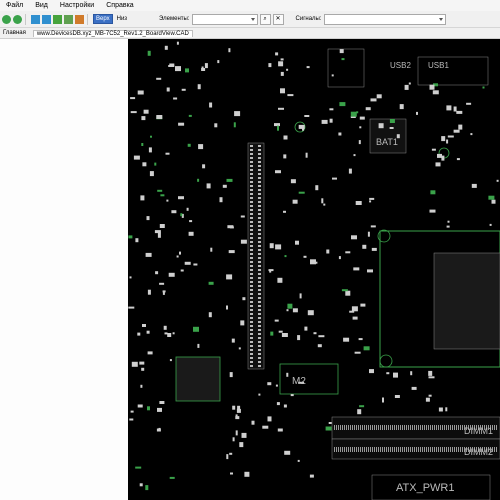 Image resolution: width=500 pixels, height=500 pixels. What do you see at coordinates (384, 19) in the screenshot?
I see `signals-select` at bounding box center [384, 19].